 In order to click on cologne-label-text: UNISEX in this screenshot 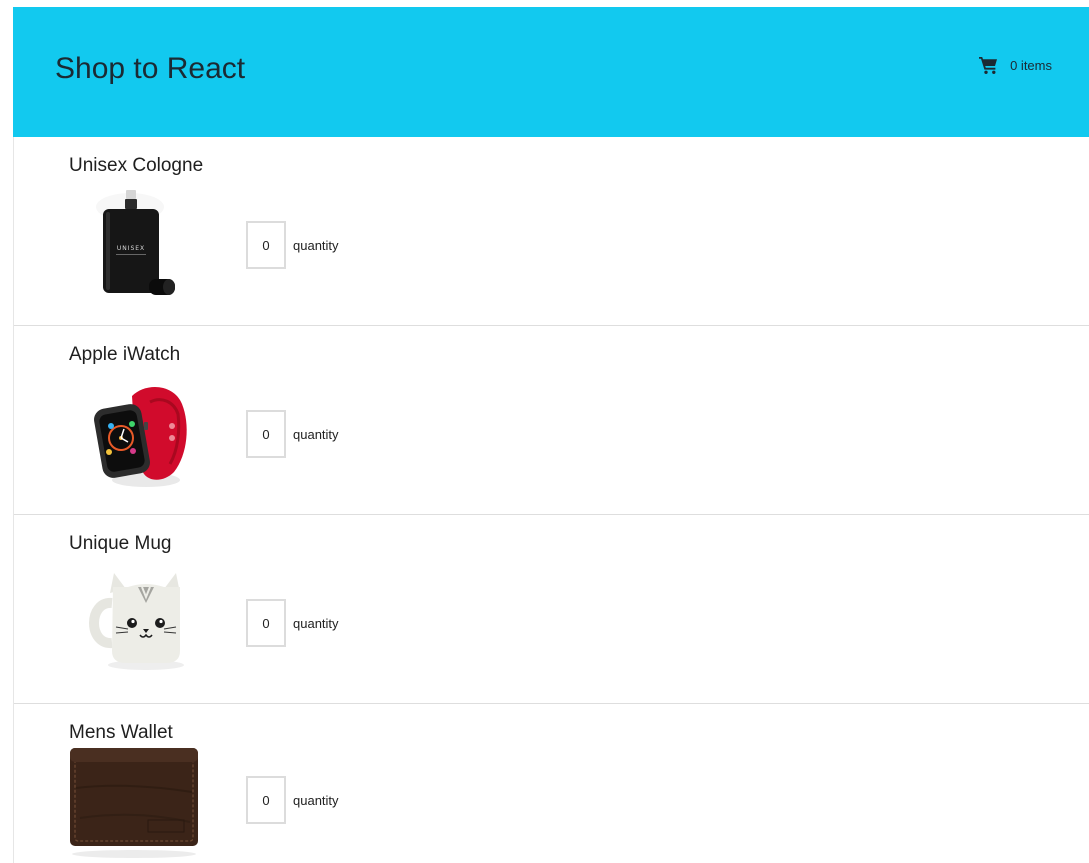, I will do `click(131, 248)`.